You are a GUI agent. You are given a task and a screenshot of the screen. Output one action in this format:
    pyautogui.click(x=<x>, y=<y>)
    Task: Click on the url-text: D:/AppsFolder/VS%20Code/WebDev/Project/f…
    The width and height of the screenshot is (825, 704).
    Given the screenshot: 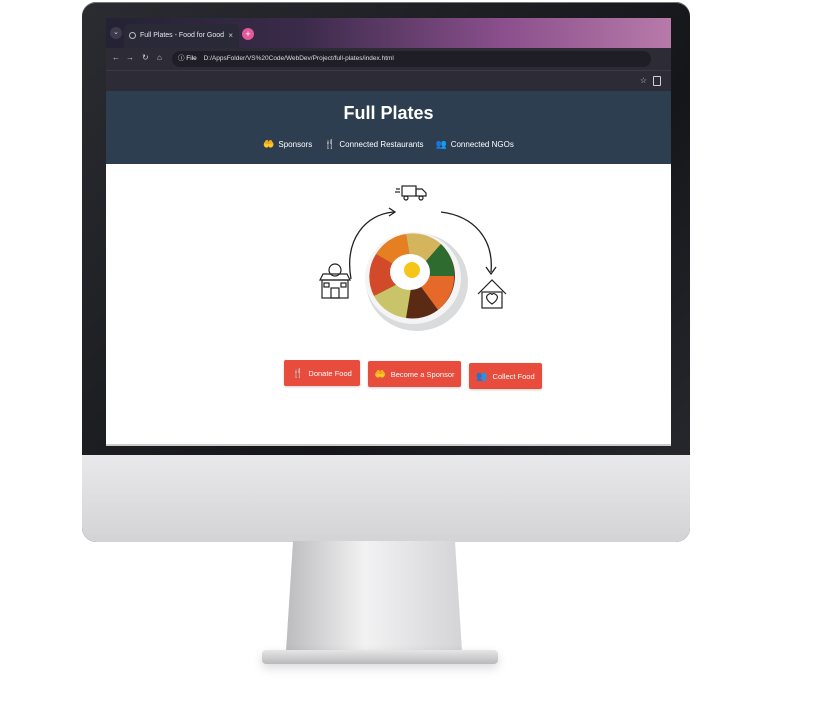 What is the action you would take?
    pyautogui.click(x=298, y=58)
    